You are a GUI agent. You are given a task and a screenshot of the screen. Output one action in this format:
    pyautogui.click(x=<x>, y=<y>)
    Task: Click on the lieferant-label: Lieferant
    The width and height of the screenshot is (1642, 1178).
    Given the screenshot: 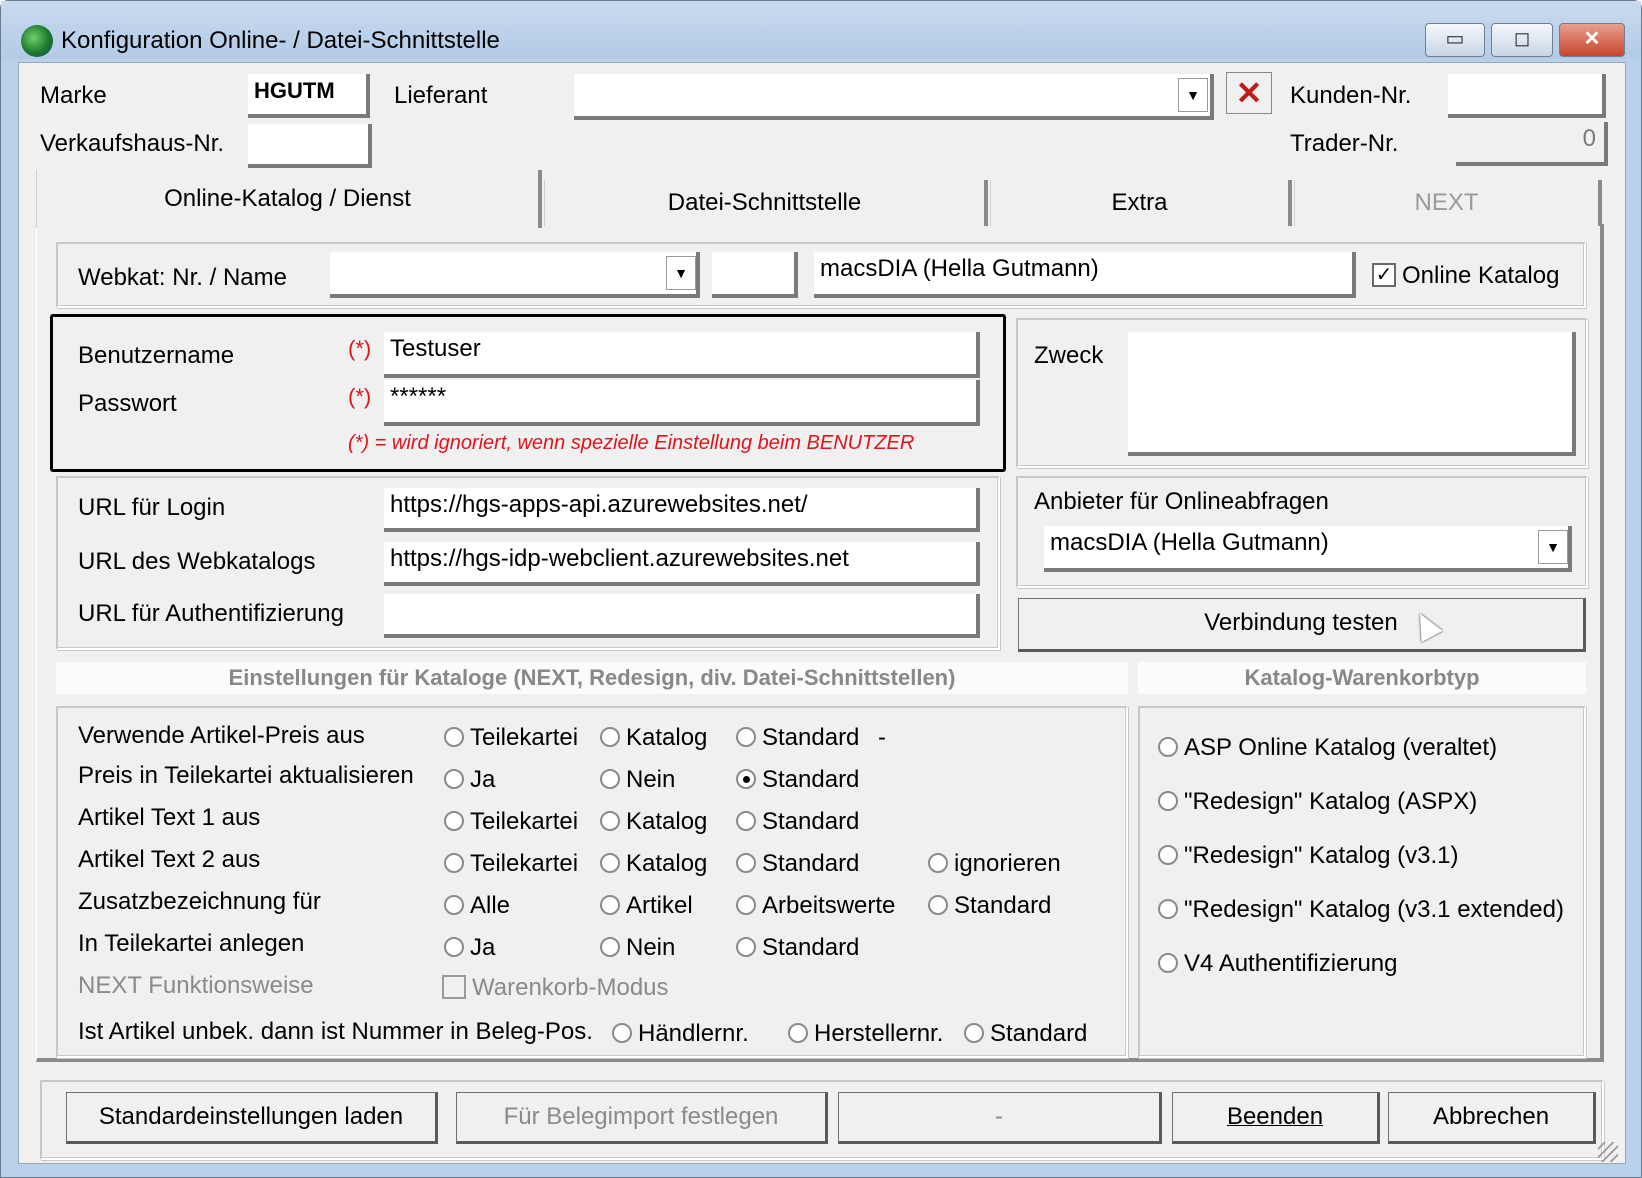 What is the action you would take?
    pyautogui.click(x=441, y=95)
    